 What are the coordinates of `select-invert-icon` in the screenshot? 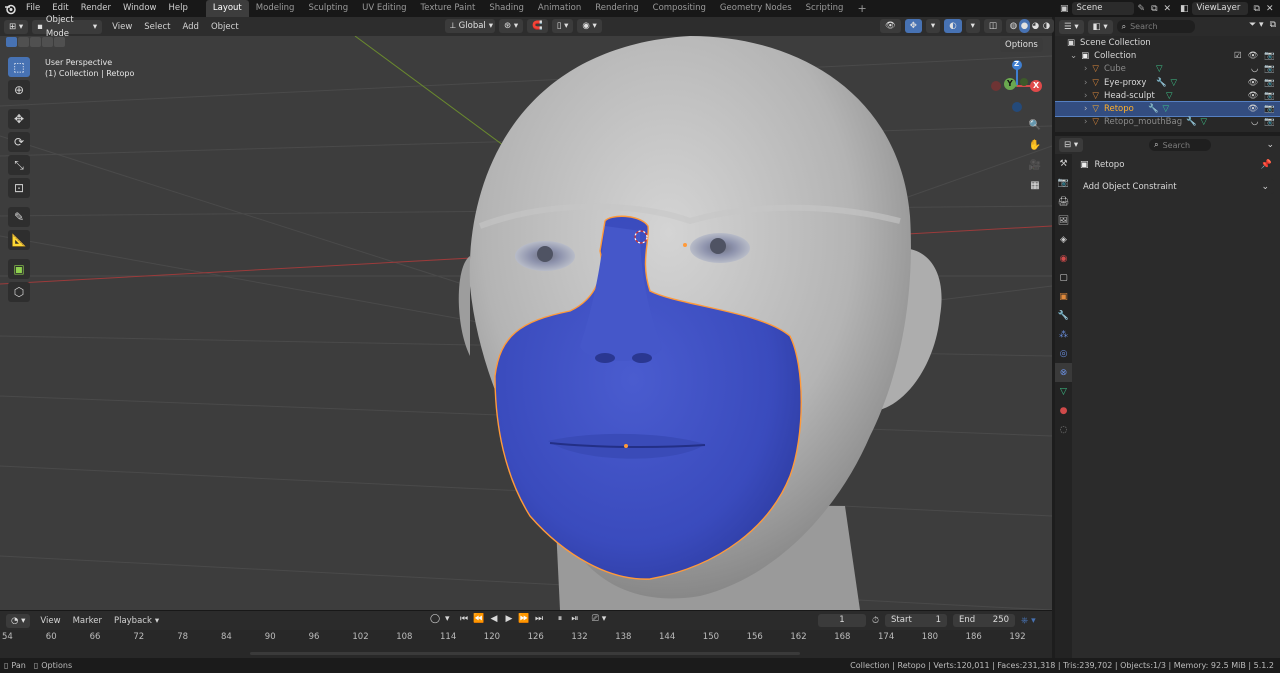 It's located at (47, 42).